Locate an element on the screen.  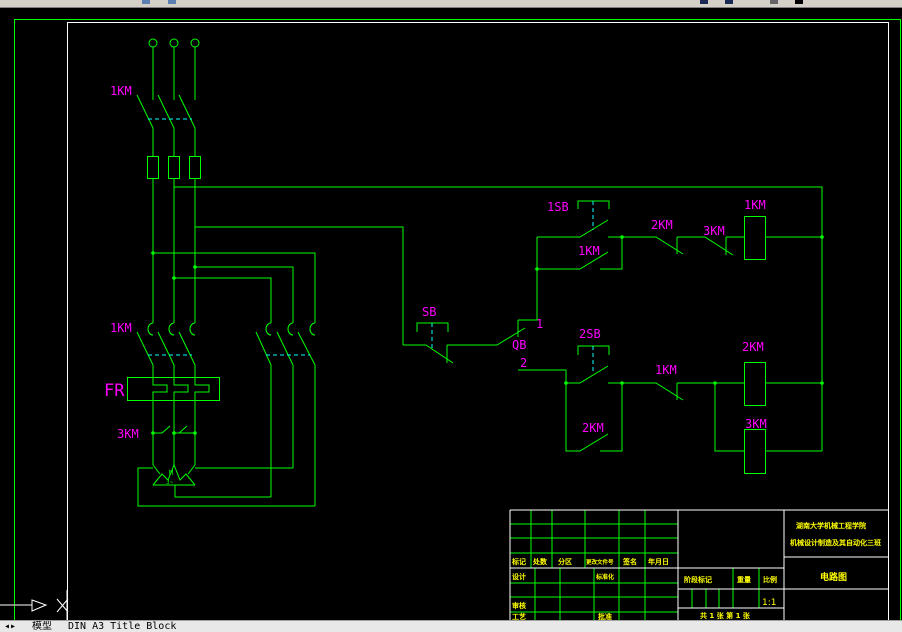
label-qb-1: 1 is located at coordinates (539, 324).